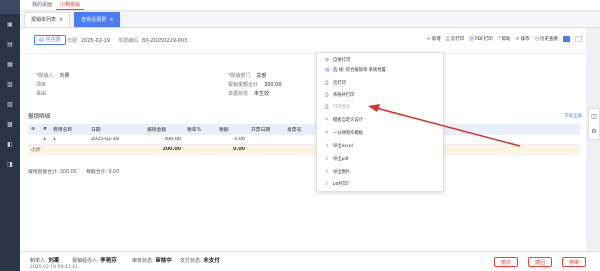 The height and width of the screenshot is (271, 600). Describe the element at coordinates (10, 84) in the screenshot. I see `nav-item-4: ▧` at that location.